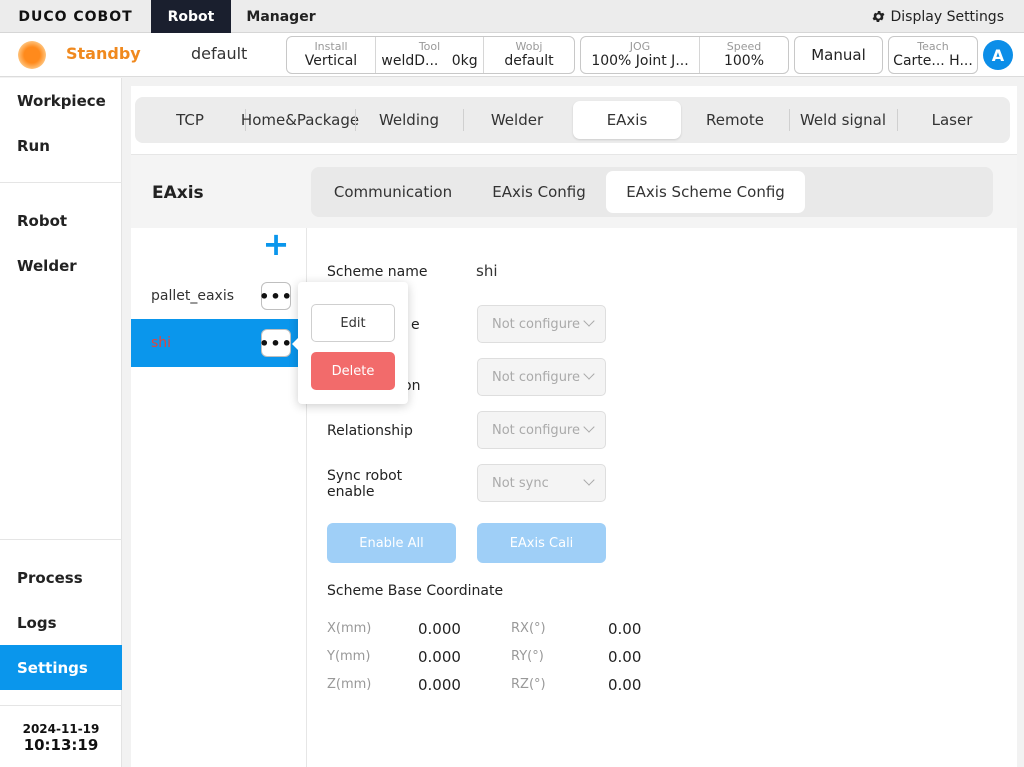 This screenshot has width=1024, height=767. I want to click on jog-speed-panel: JOG 100% Joint J... Speed 100%, so click(684, 55).